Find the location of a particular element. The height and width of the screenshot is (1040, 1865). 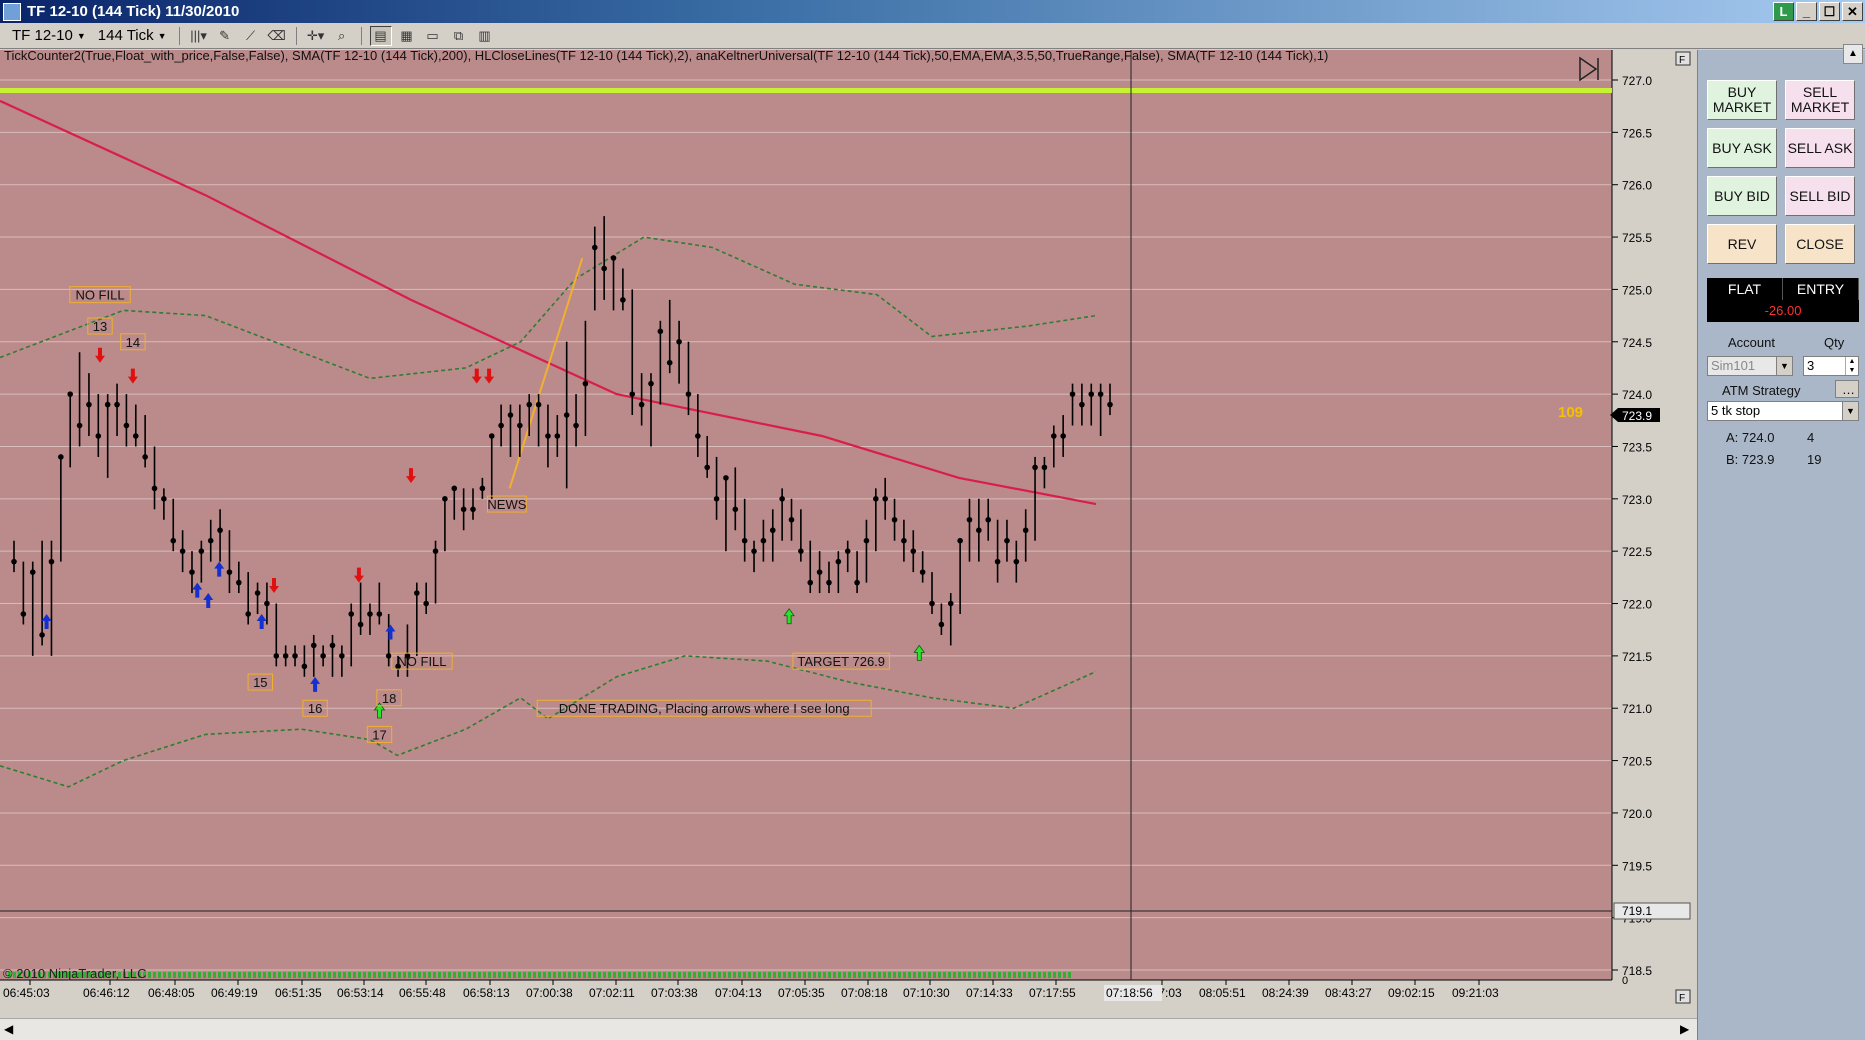

crosshair-icon: ✛▾ is located at coordinates (316, 36).